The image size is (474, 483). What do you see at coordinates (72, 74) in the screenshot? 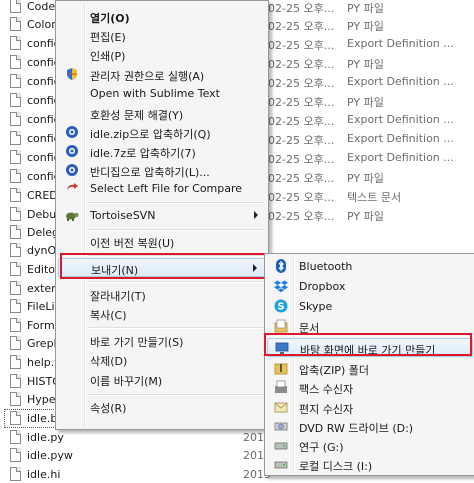
I see `shield-icon` at bounding box center [72, 74].